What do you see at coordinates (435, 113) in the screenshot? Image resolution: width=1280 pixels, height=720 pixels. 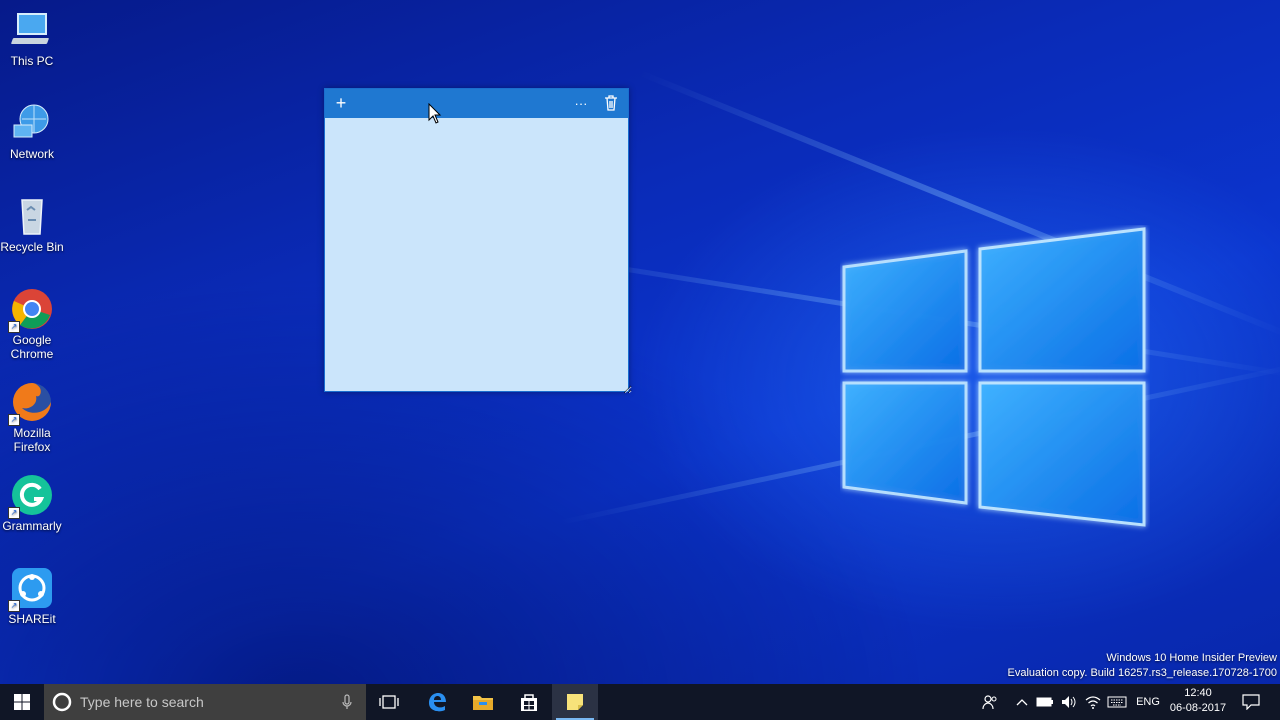 I see `mouse-cursor-icon` at bounding box center [435, 113].